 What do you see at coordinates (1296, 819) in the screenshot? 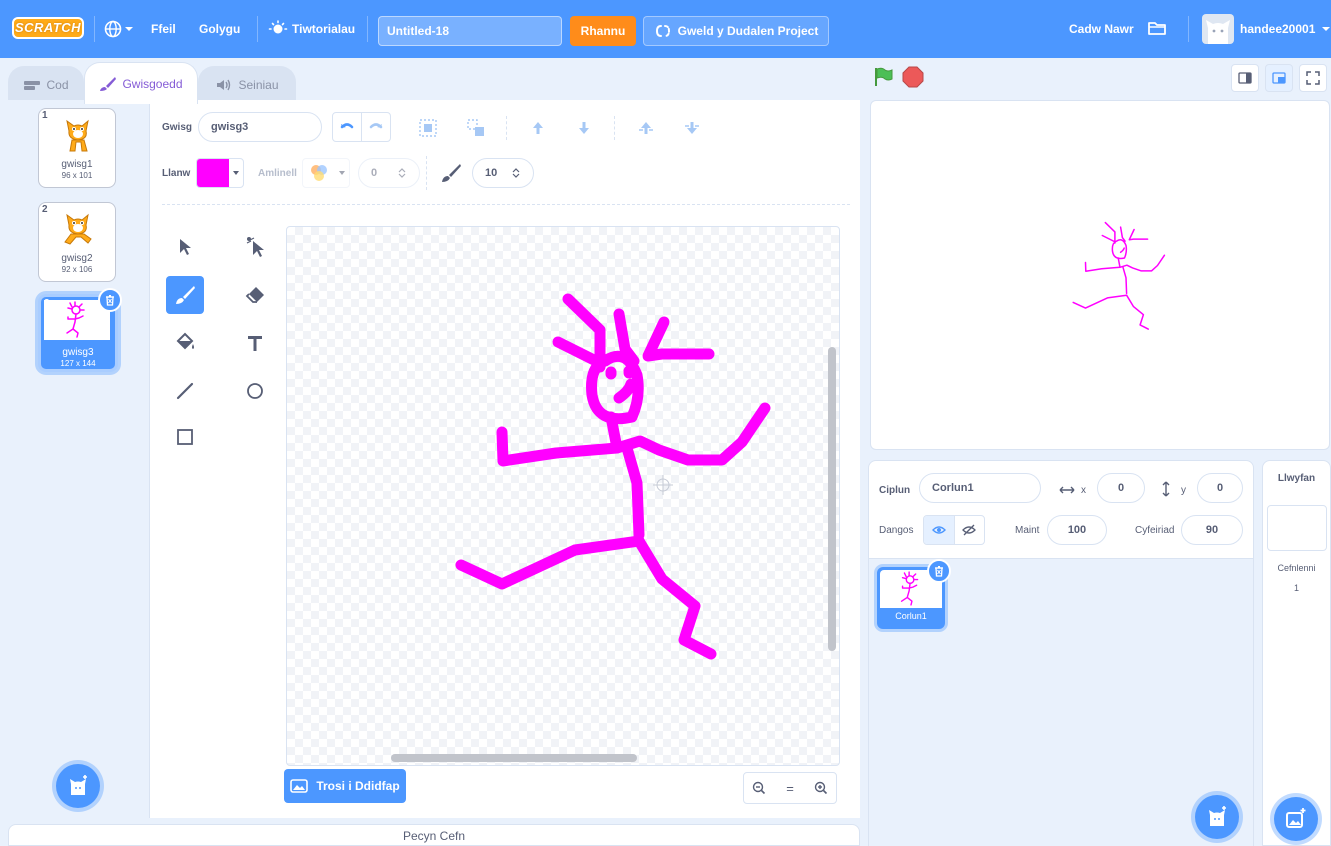
I see `choose-backdrop-button` at bounding box center [1296, 819].